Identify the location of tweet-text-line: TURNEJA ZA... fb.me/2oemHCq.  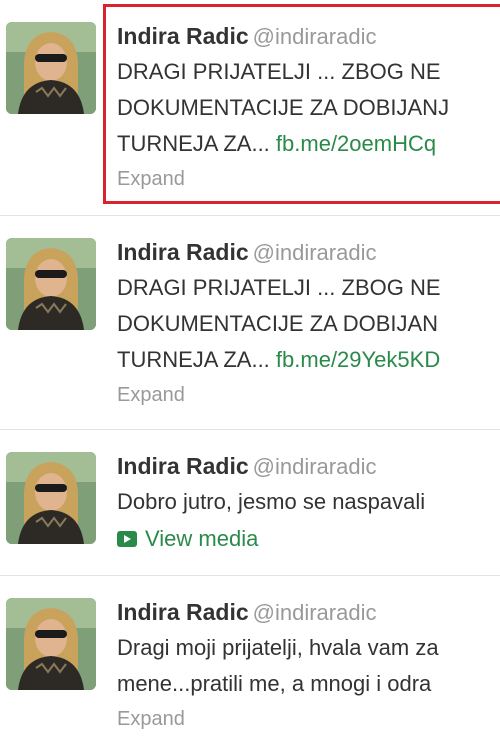
(308, 144).